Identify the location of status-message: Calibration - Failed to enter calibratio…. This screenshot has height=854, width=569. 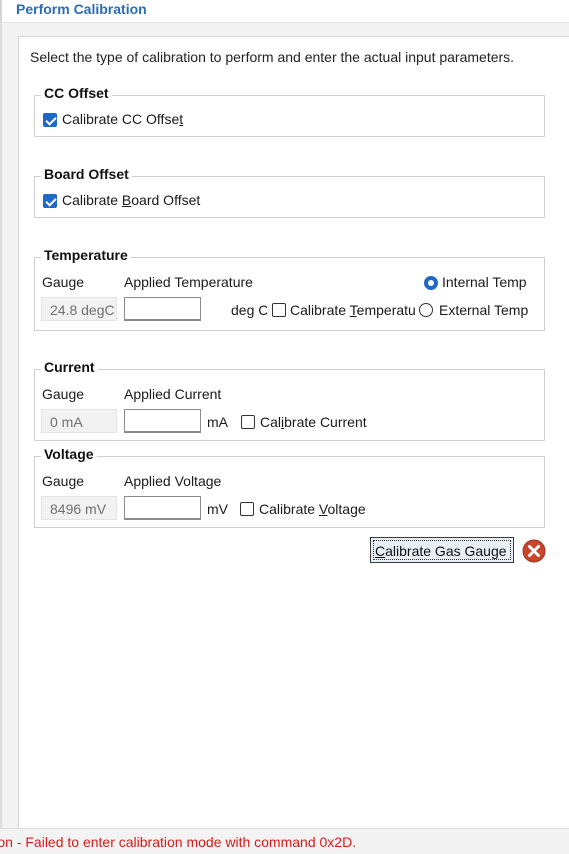
(178, 842).